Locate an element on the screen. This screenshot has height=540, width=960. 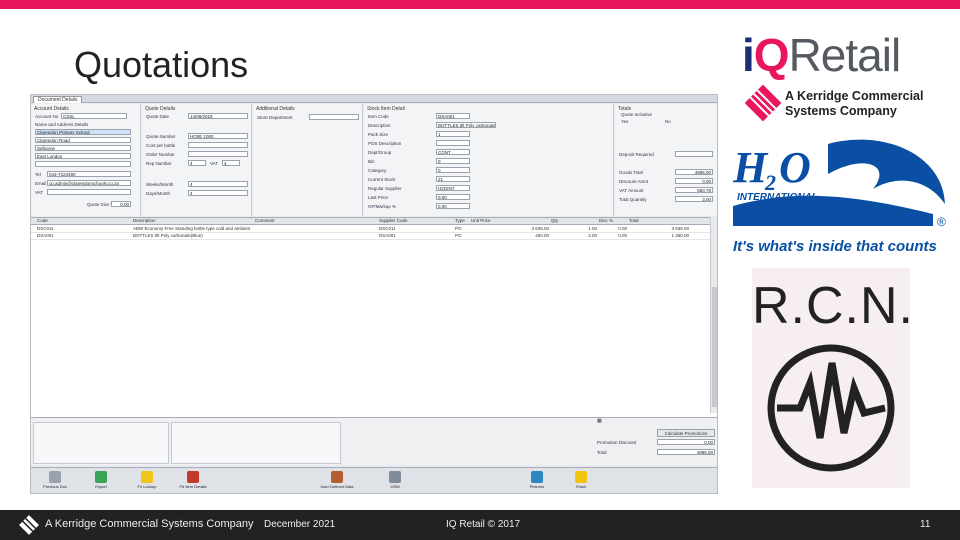
tel-field: 043-7223490 is located at coordinates (89, 174).